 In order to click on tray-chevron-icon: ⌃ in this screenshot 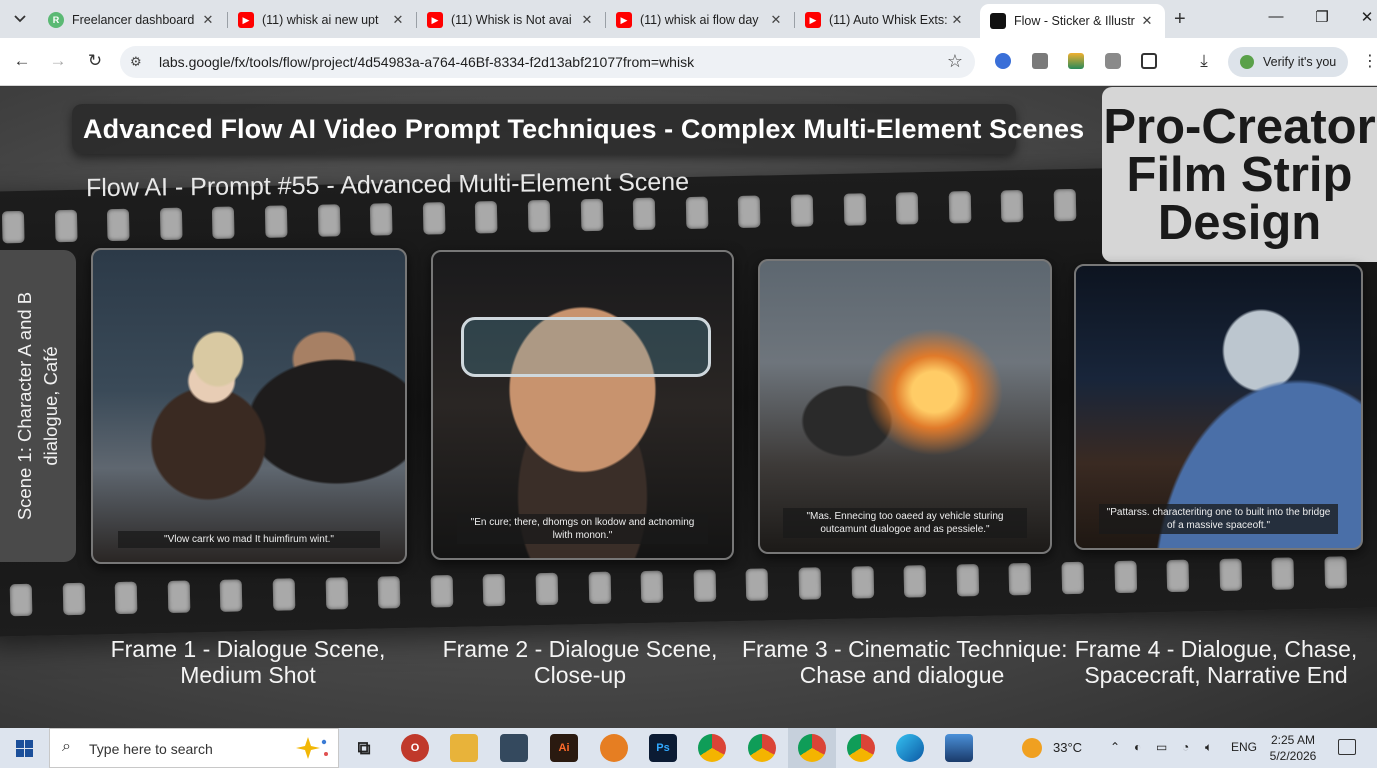, I will do `click(1115, 747)`.